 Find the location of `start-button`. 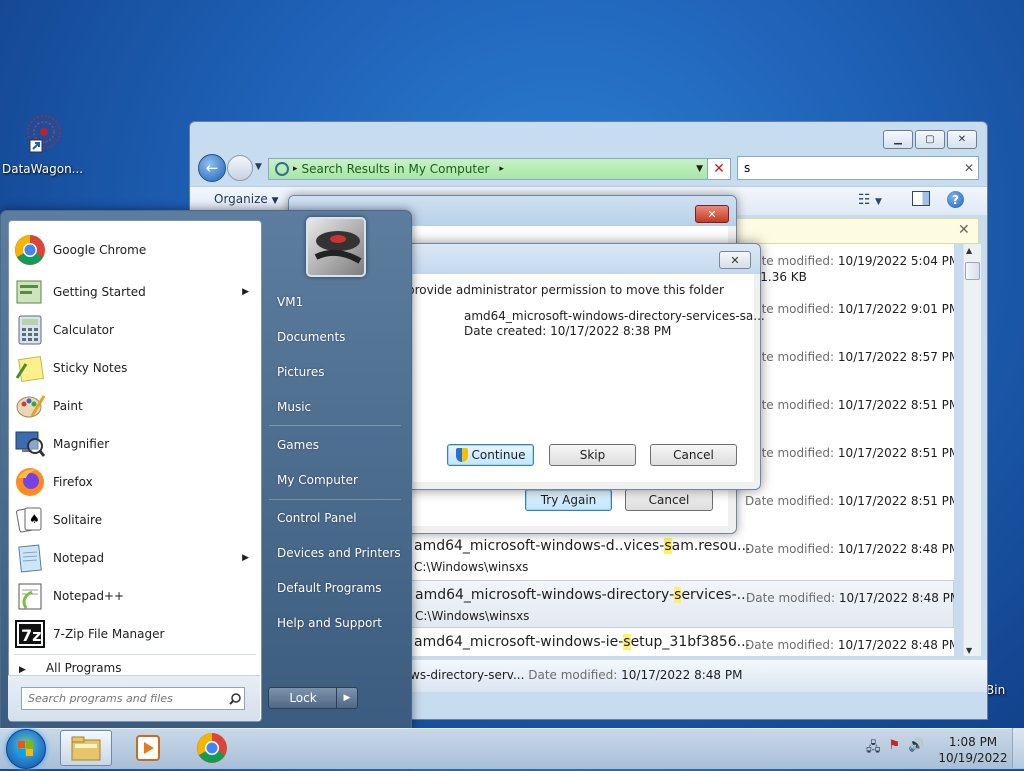

start-button is located at coordinates (26, 749).